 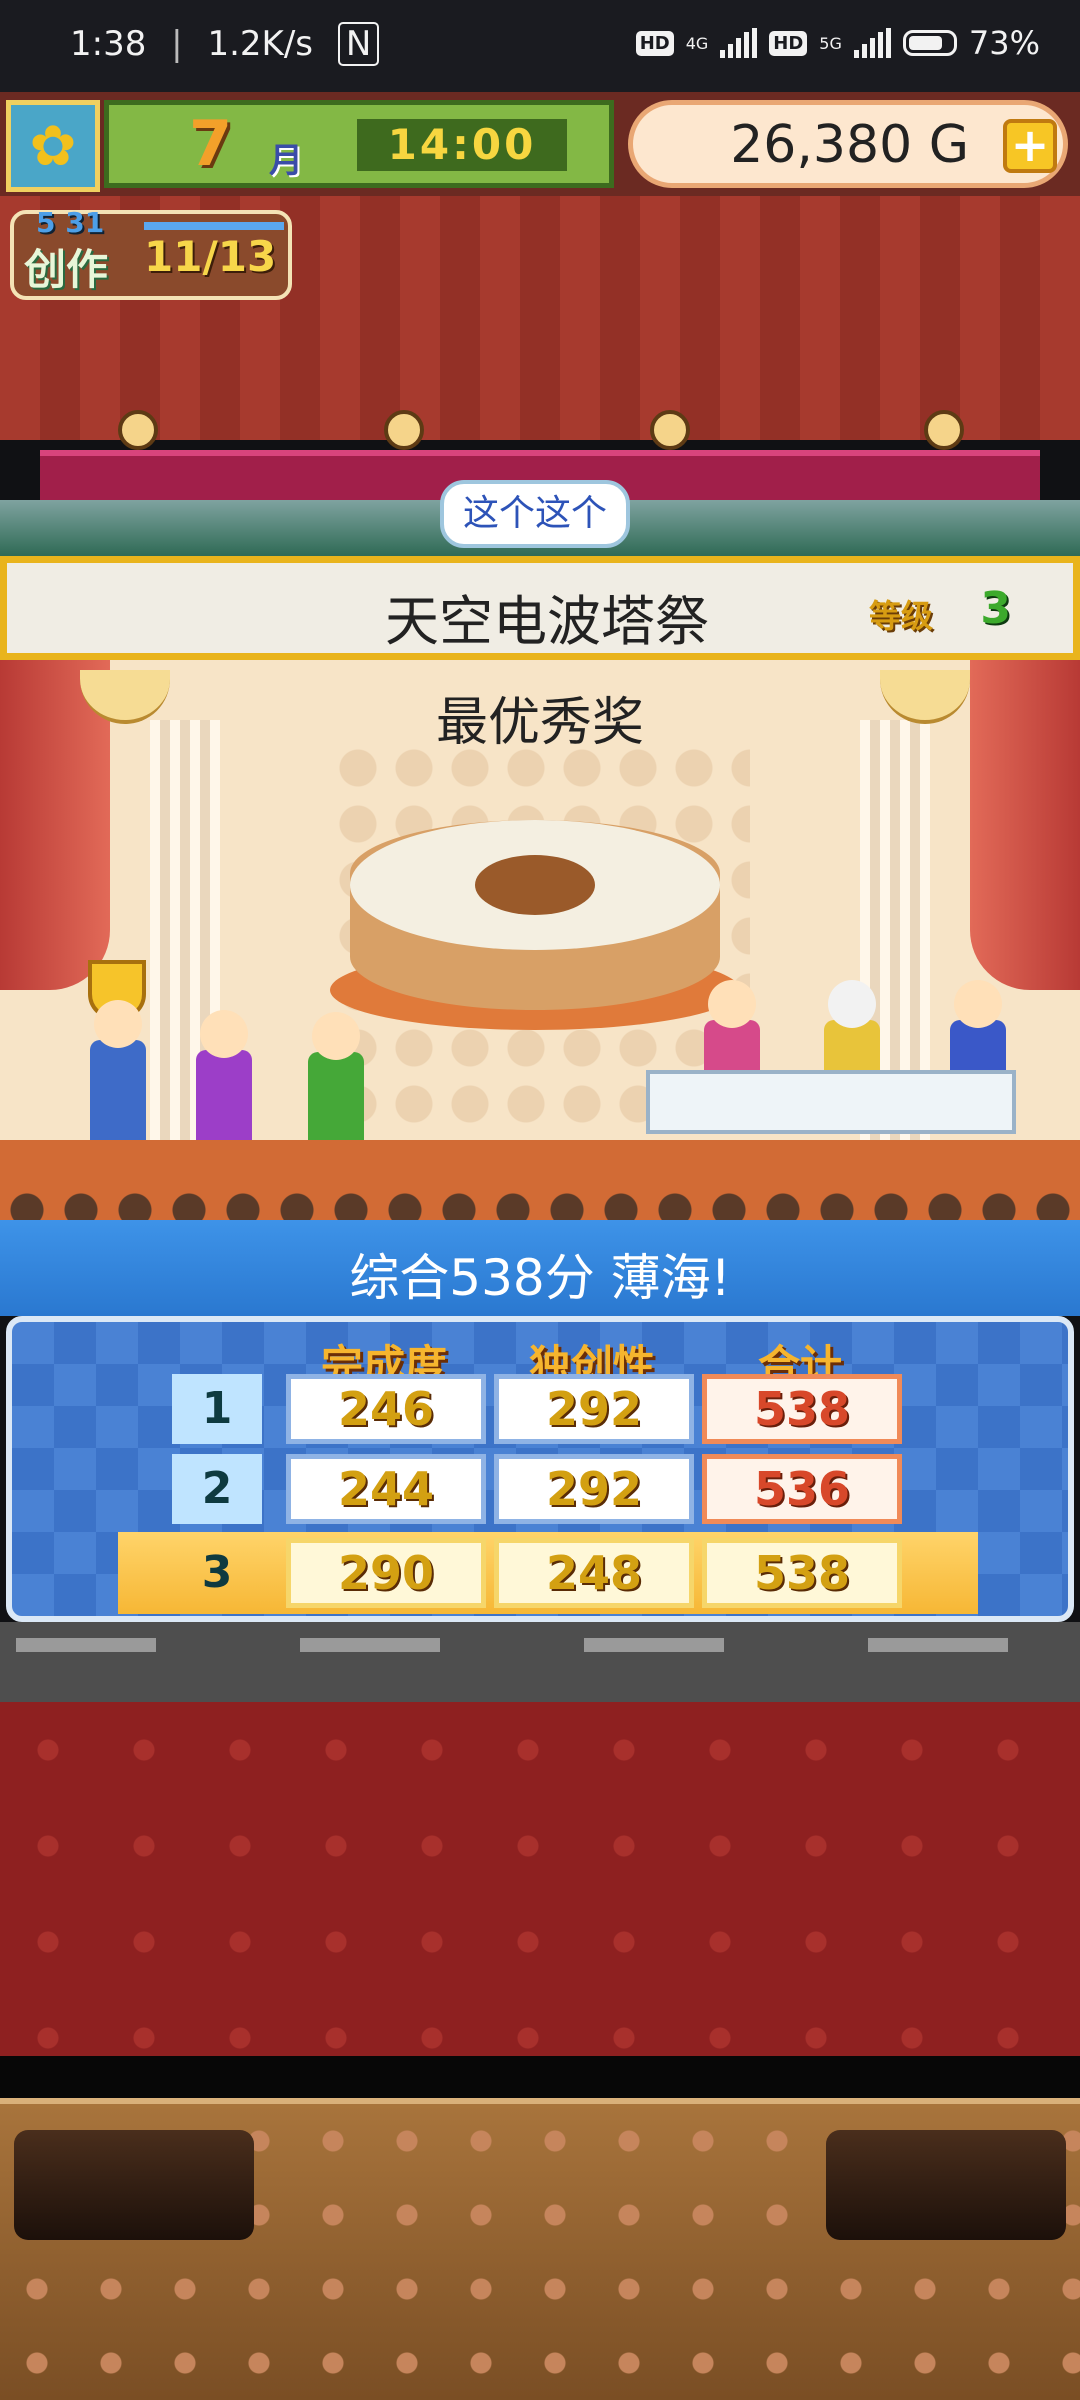 What do you see at coordinates (53, 146) in the screenshot?
I see `sunflower-icon: ✿` at bounding box center [53, 146].